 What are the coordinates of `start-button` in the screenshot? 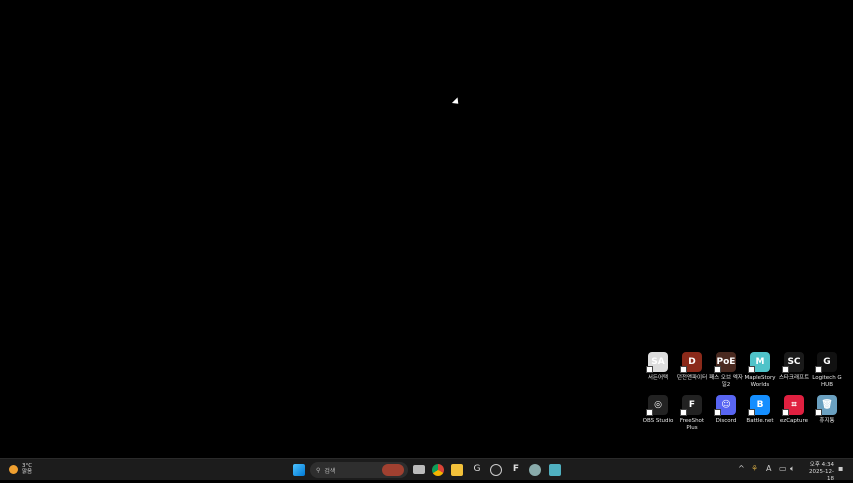 It's located at (299, 470).